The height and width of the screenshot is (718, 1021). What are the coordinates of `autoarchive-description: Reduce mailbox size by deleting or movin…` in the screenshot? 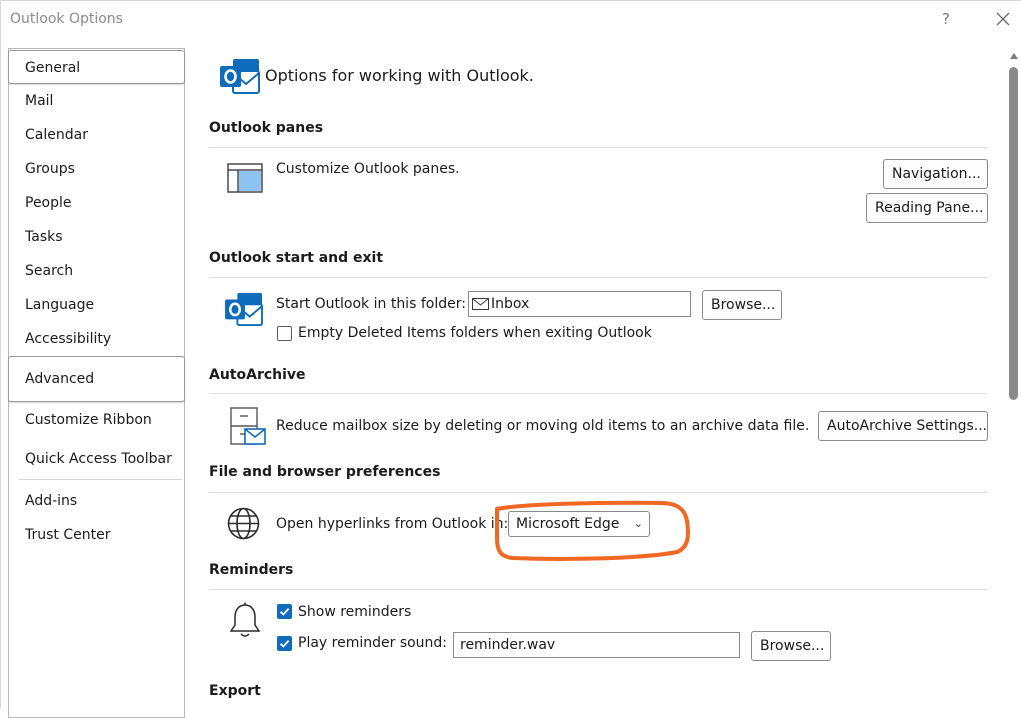 It's located at (543, 426).